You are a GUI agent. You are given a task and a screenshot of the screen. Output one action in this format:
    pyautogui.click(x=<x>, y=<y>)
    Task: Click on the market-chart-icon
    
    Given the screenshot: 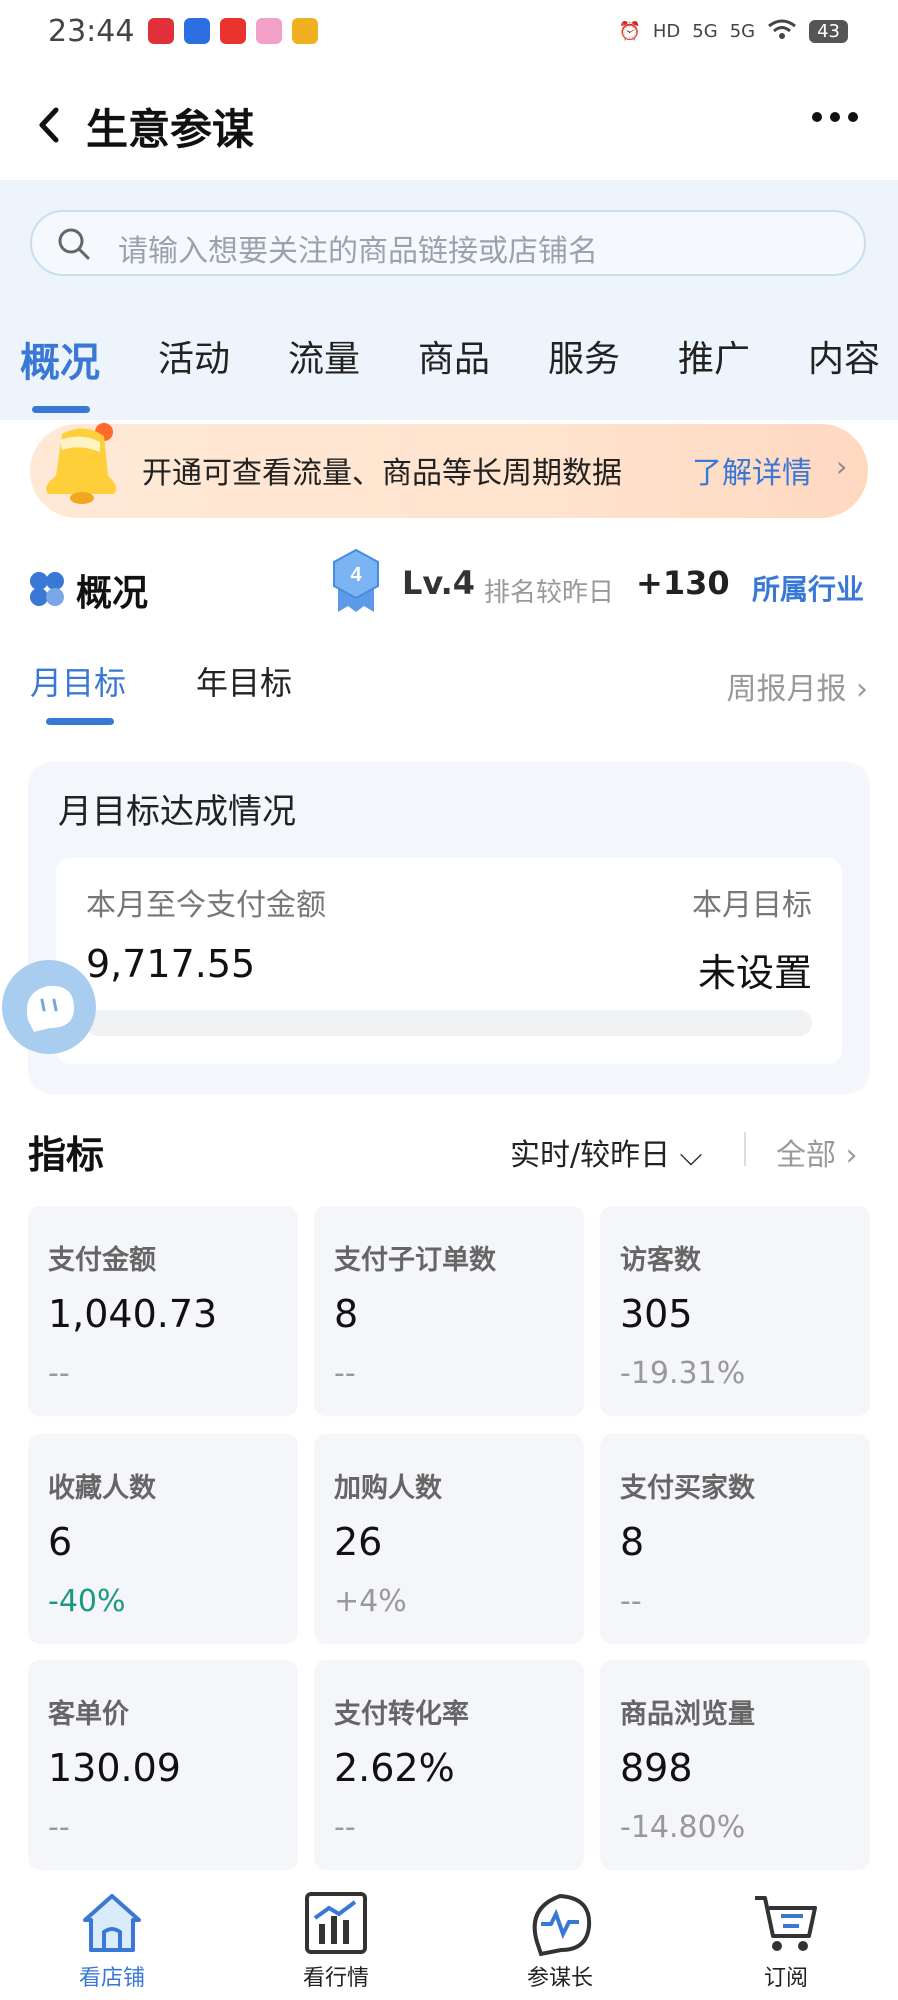 What is the action you would take?
    pyautogui.click(x=336, y=1923)
    